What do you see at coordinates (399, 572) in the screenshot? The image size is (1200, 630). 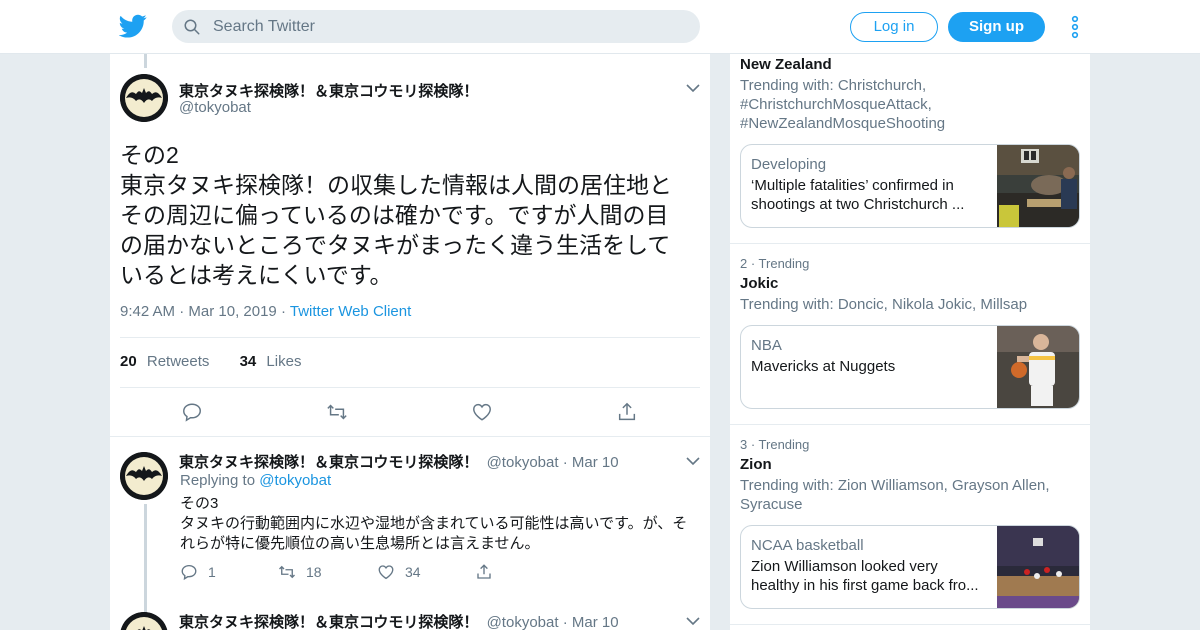 I see `like-action: 34` at bounding box center [399, 572].